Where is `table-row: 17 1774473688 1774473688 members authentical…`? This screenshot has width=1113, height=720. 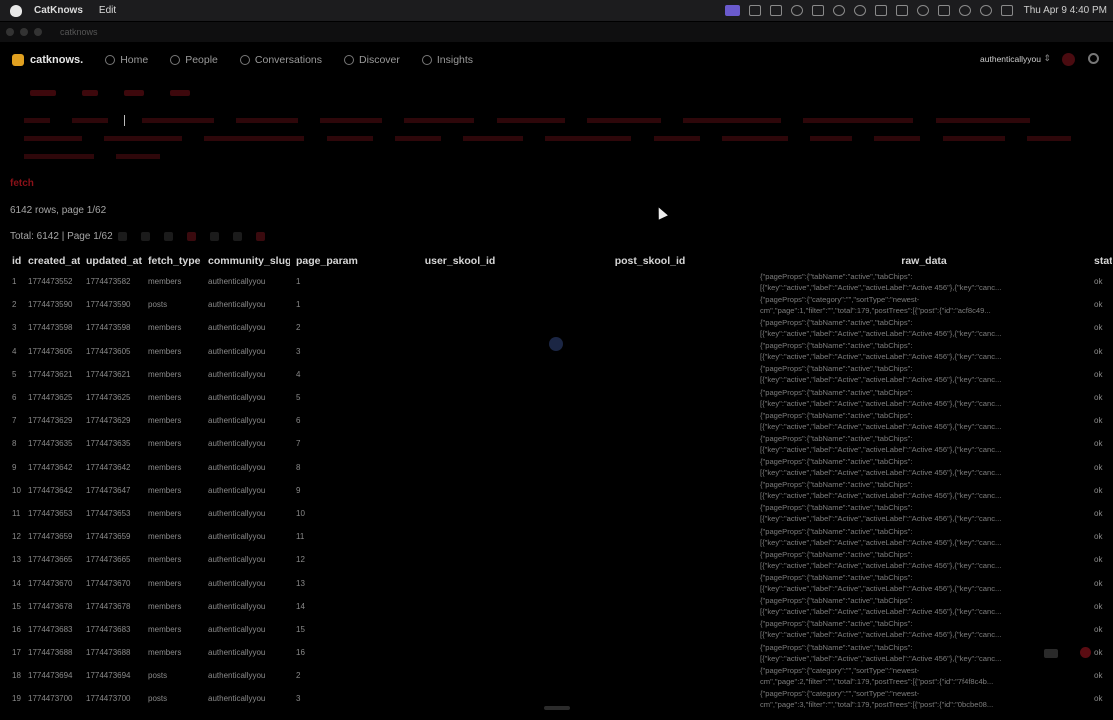 table-row: 17 1774473688 1774473688 members authentical… is located at coordinates (559, 652).